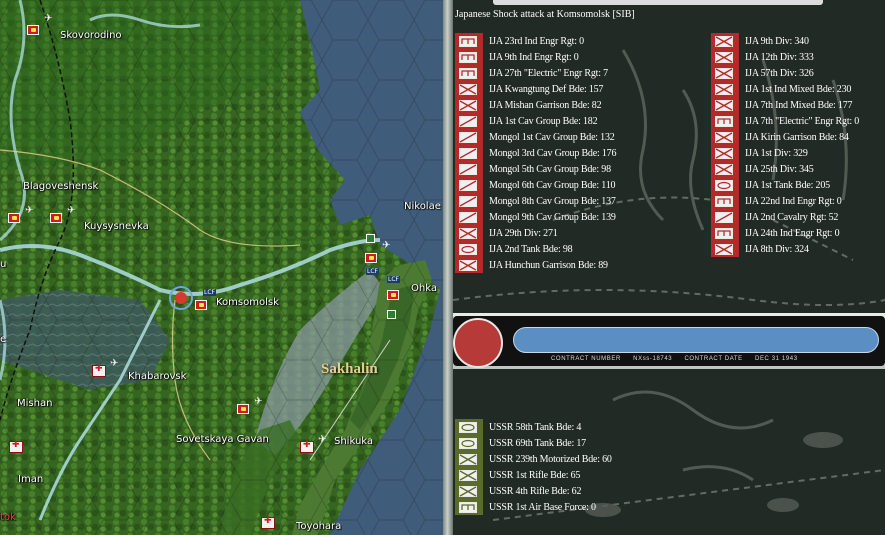 The width and height of the screenshot is (885, 535). What do you see at coordinates (798, 185) in the screenshot?
I see `unit-row: IJA 1st Tank Bde: 205` at bounding box center [798, 185].